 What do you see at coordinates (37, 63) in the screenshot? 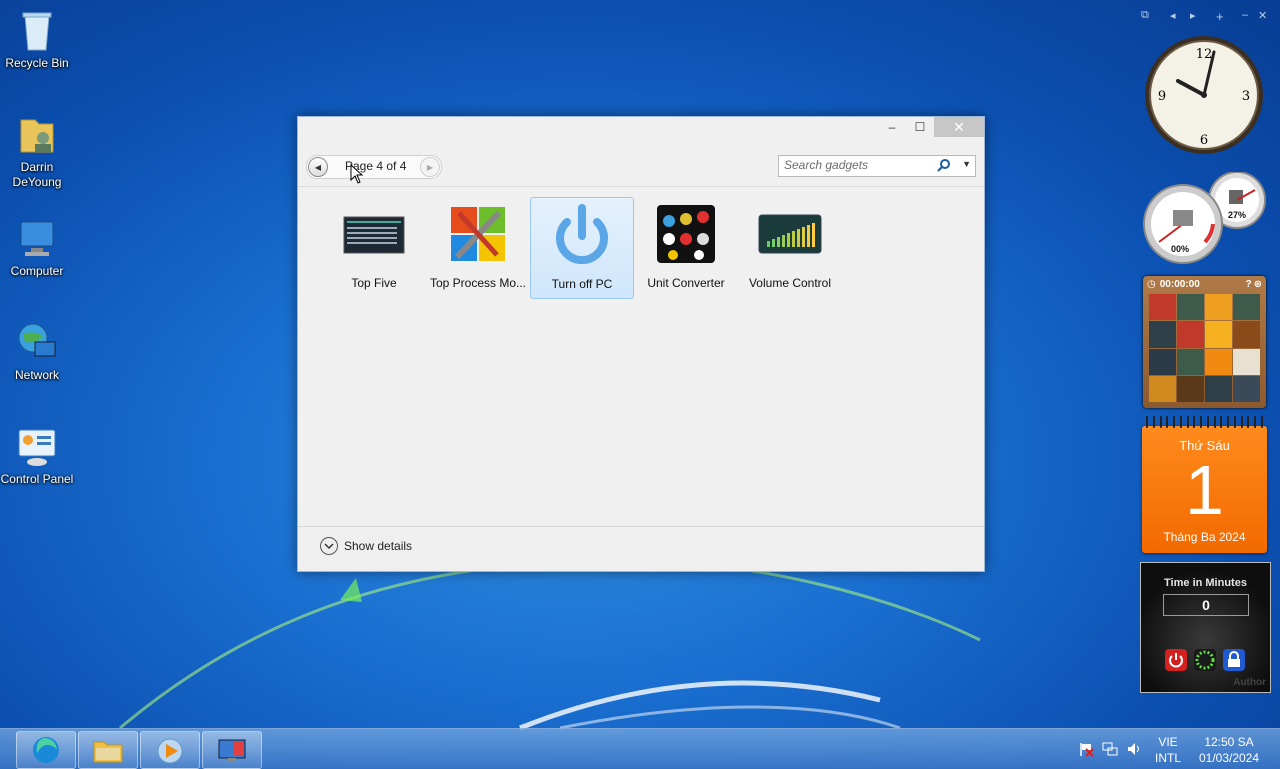
I see `desktop-icon-label: Recycle Bin` at bounding box center [37, 63].